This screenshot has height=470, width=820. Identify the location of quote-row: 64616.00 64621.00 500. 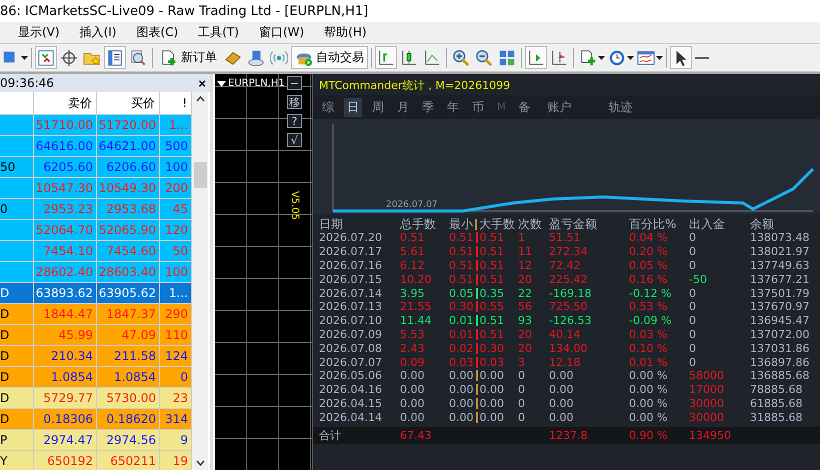
(96, 146).